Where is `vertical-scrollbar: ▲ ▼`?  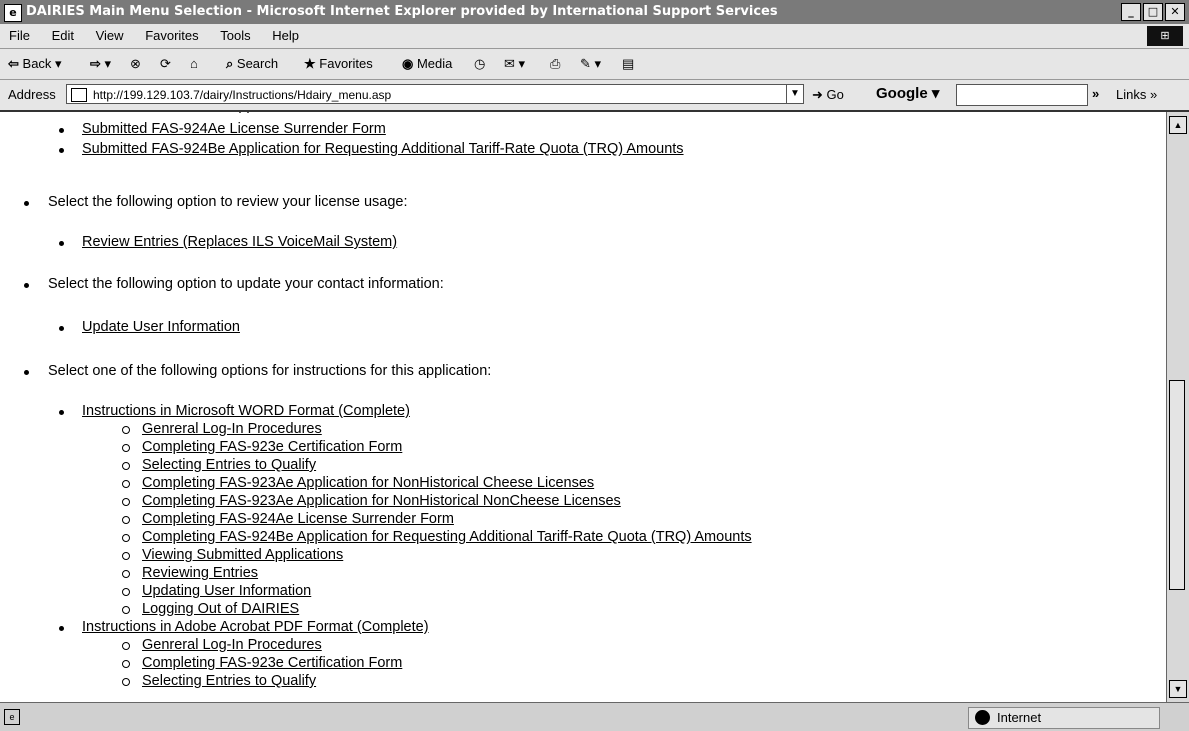 vertical-scrollbar: ▲ ▼ is located at coordinates (1177, 407).